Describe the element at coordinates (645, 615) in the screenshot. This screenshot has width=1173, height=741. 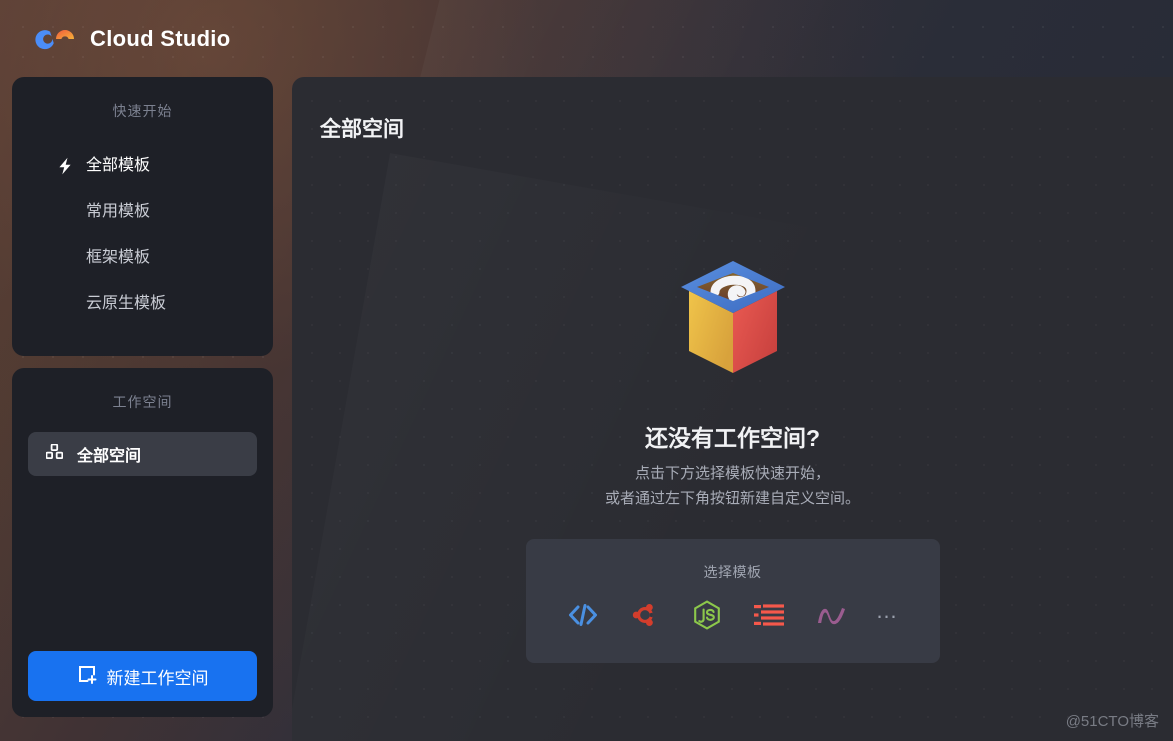
I see `ubuntu-icon` at that location.